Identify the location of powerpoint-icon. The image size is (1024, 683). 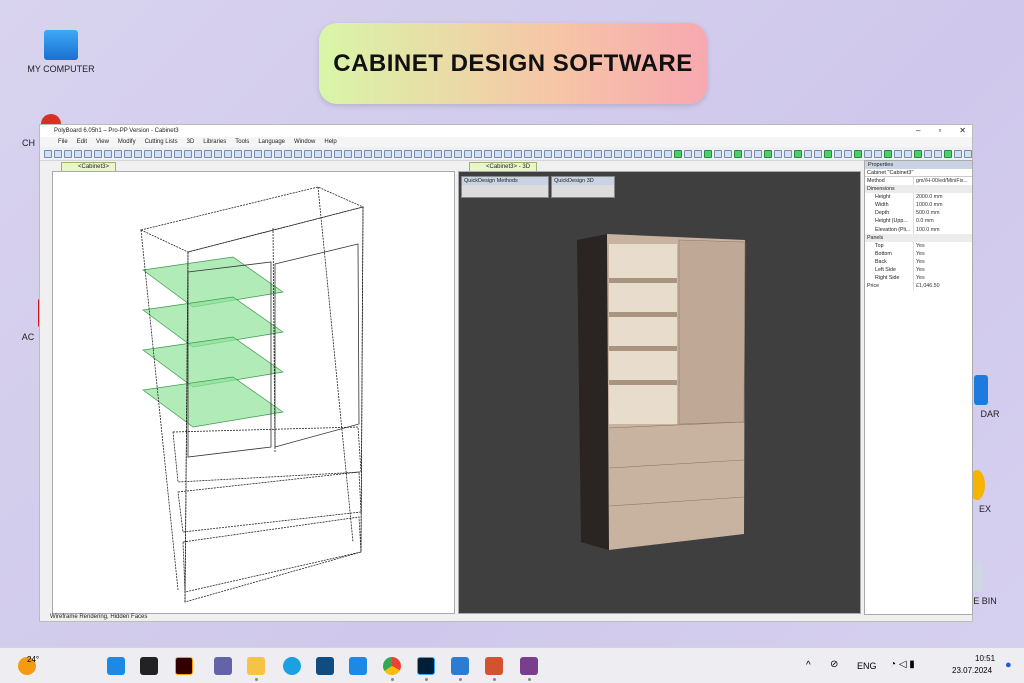
(494, 666).